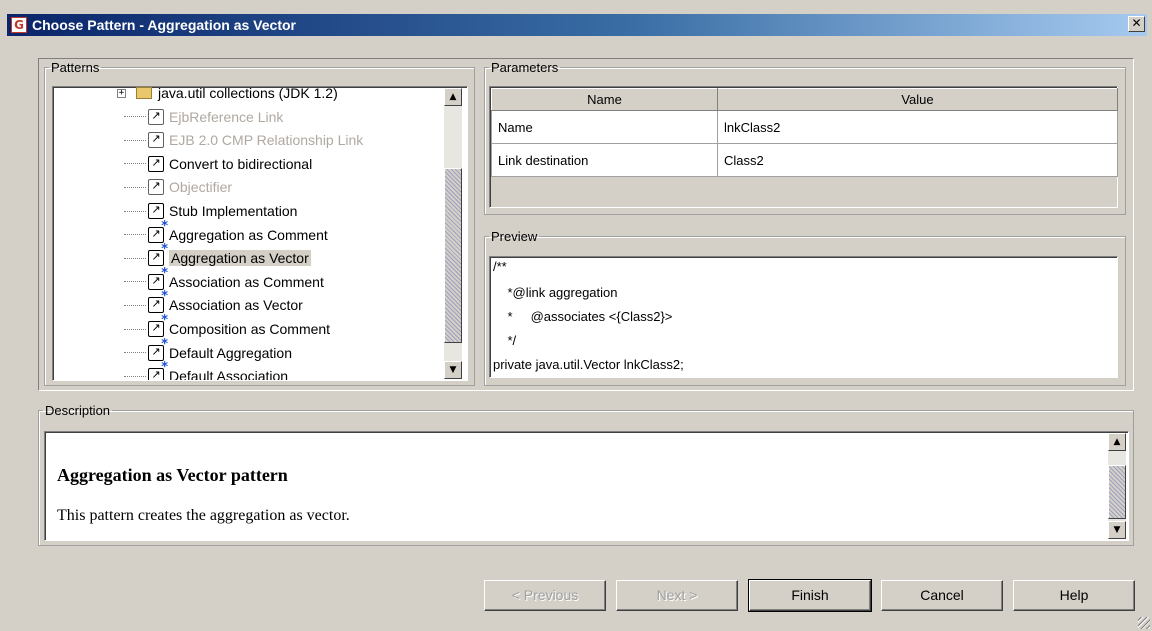 Image resolution: width=1152 pixels, height=631 pixels. I want to click on tree-item-label: java.util collections (JDK 1.2), so click(248, 93).